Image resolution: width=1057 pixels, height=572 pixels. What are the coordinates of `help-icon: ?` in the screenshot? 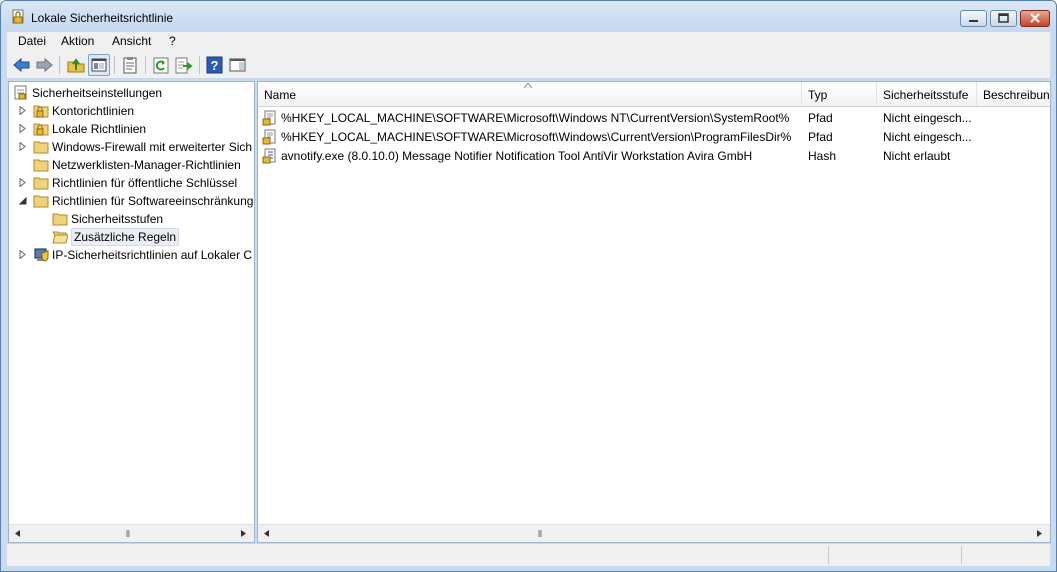 It's located at (214, 65).